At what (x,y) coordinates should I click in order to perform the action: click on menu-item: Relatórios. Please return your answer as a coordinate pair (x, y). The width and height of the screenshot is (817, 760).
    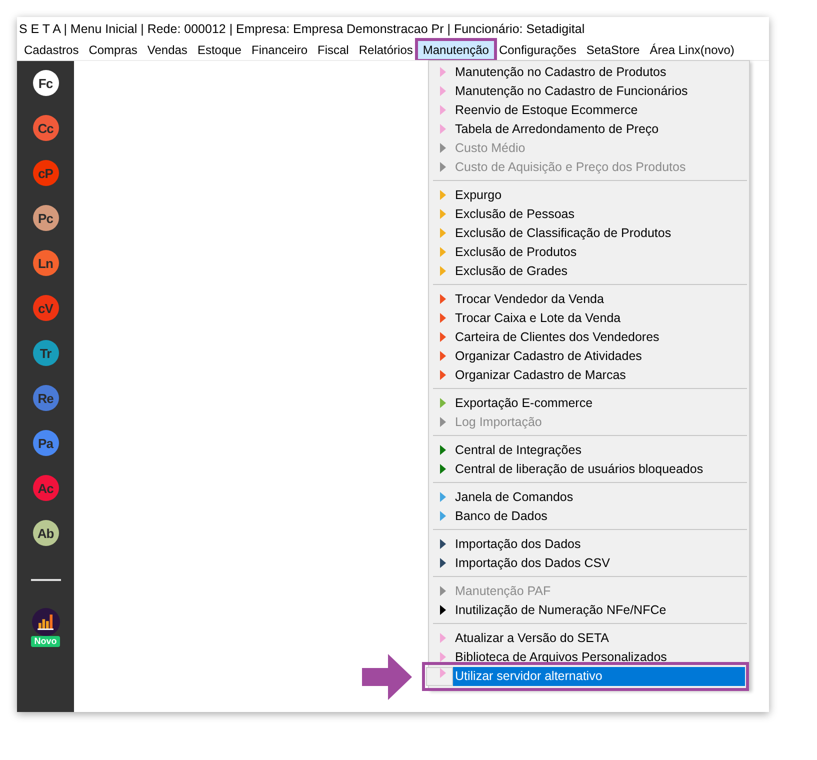
    Looking at the image, I should click on (386, 49).